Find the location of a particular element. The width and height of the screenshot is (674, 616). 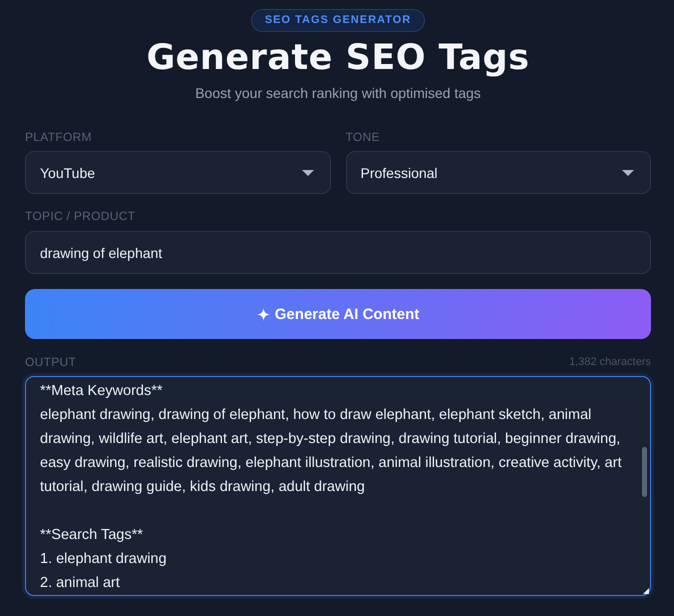

field-label: PLATFORM is located at coordinates (58, 137).